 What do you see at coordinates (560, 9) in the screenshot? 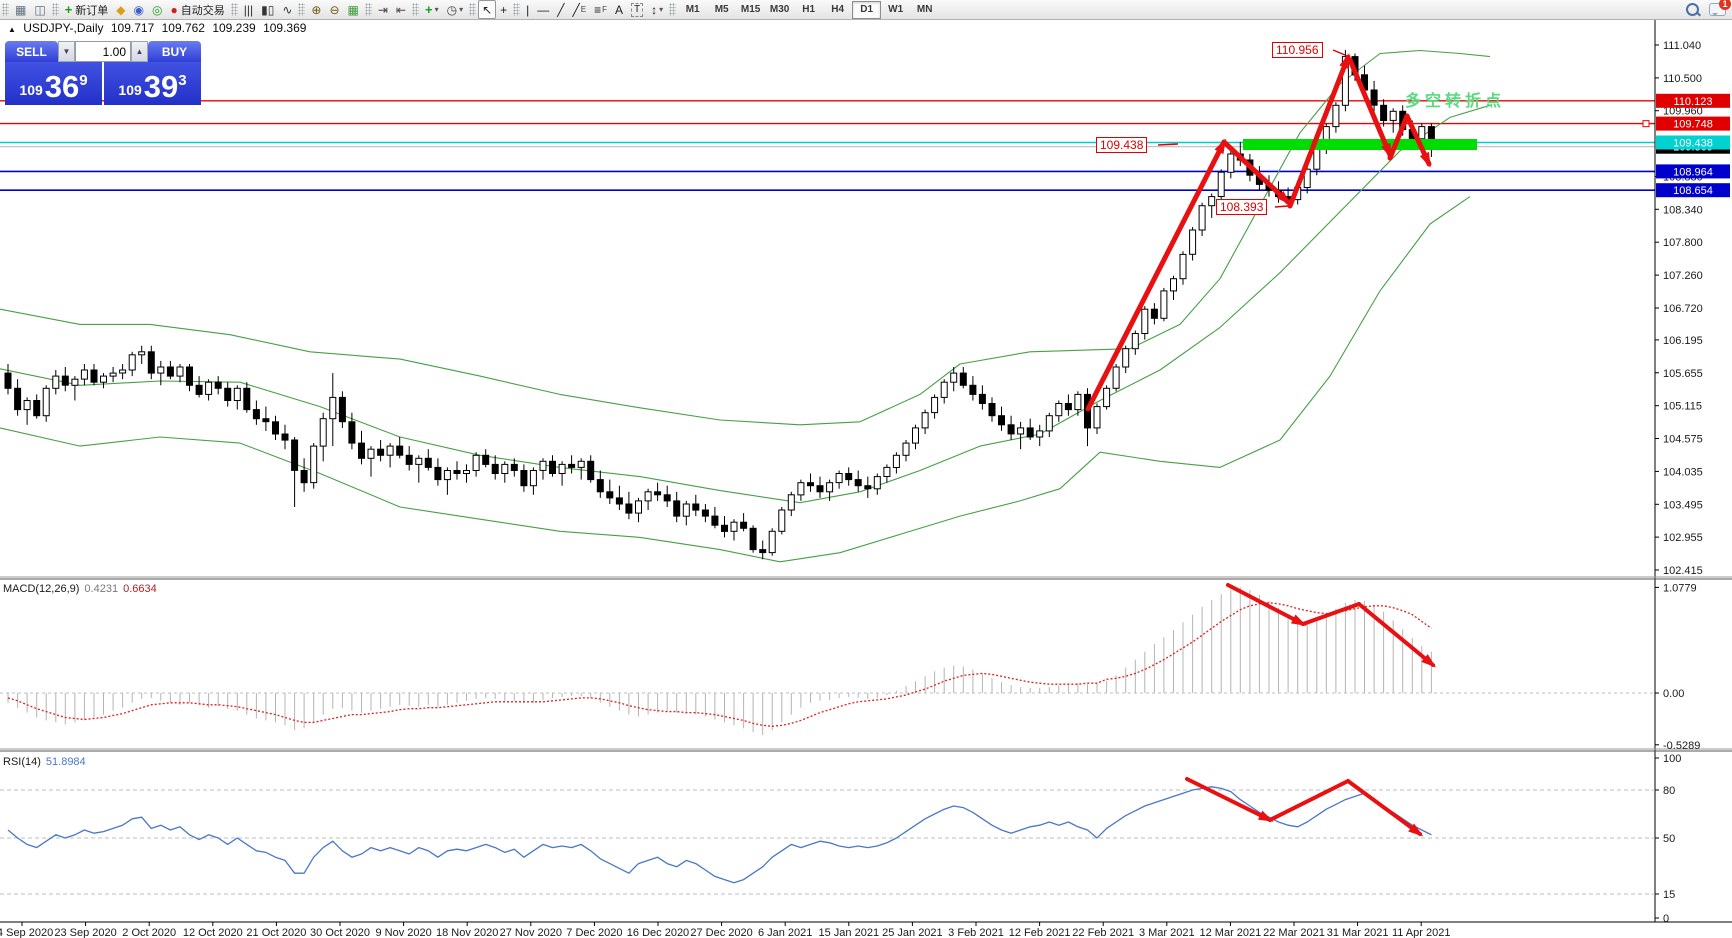
I see `trendline-tool: ╱` at bounding box center [560, 9].